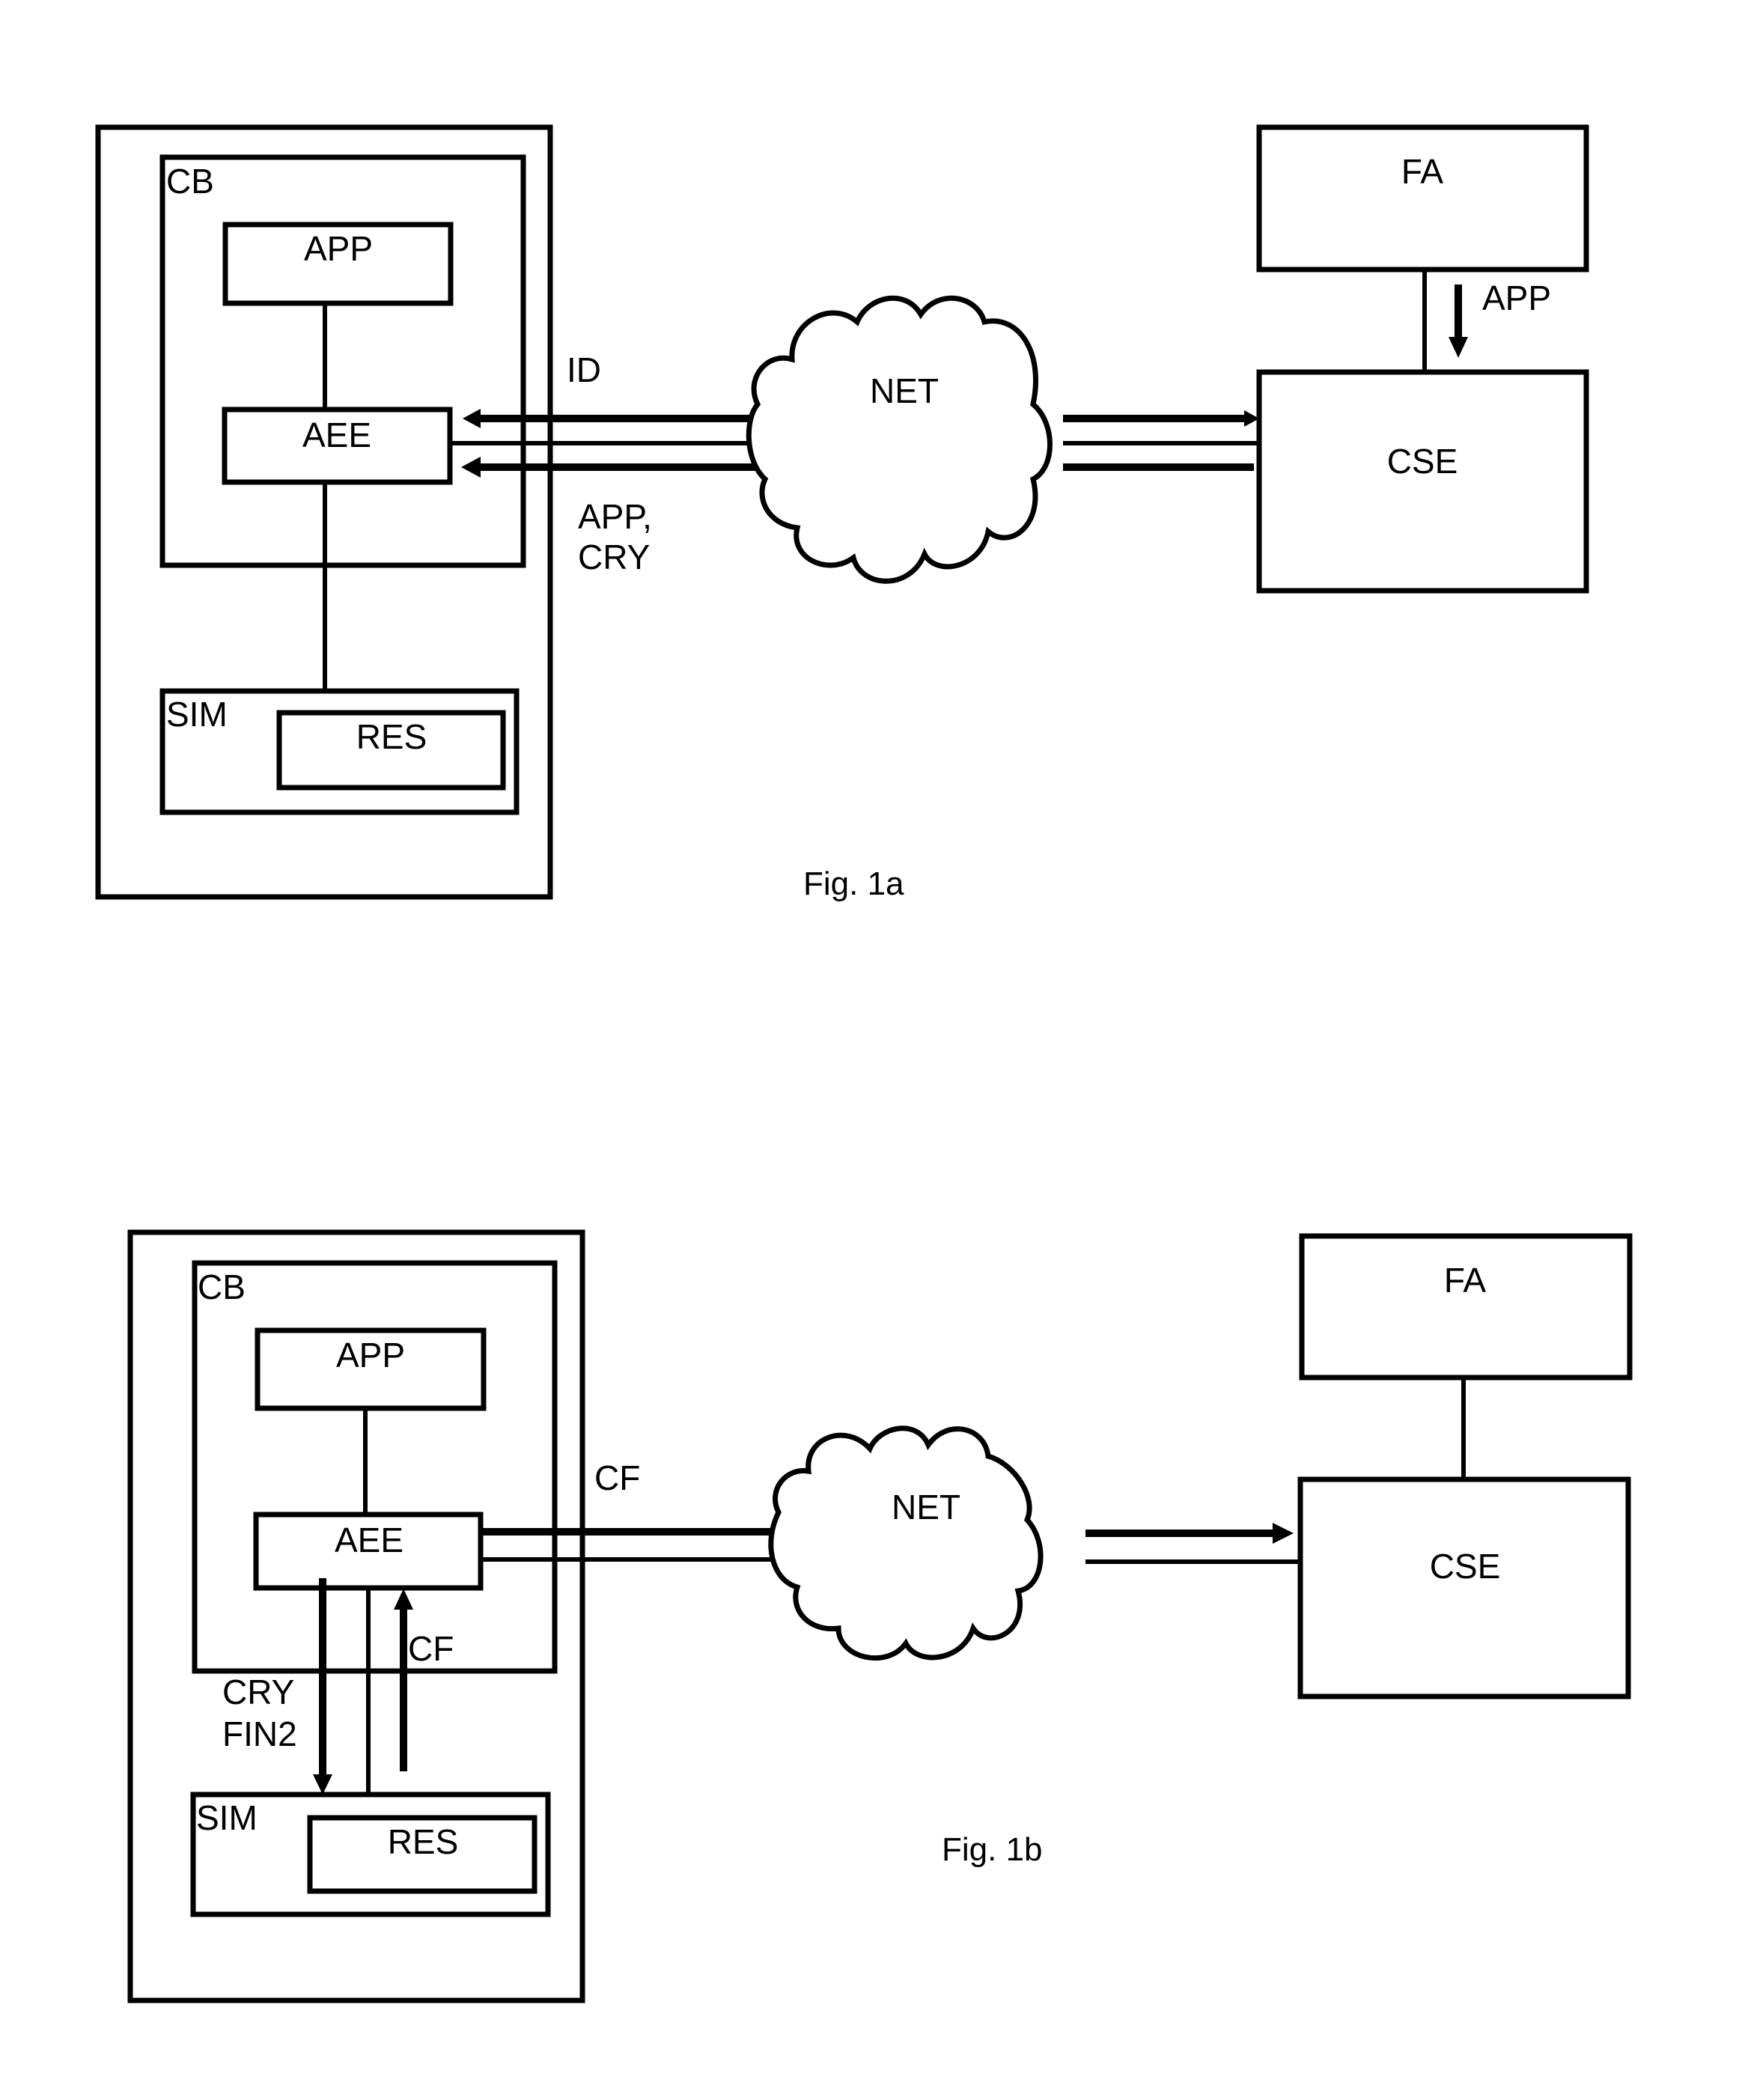 Image resolution: width=1745 pixels, height=2100 pixels. What do you see at coordinates (423, 1841) in the screenshot?
I see `fig1b-res-label: RES` at bounding box center [423, 1841].